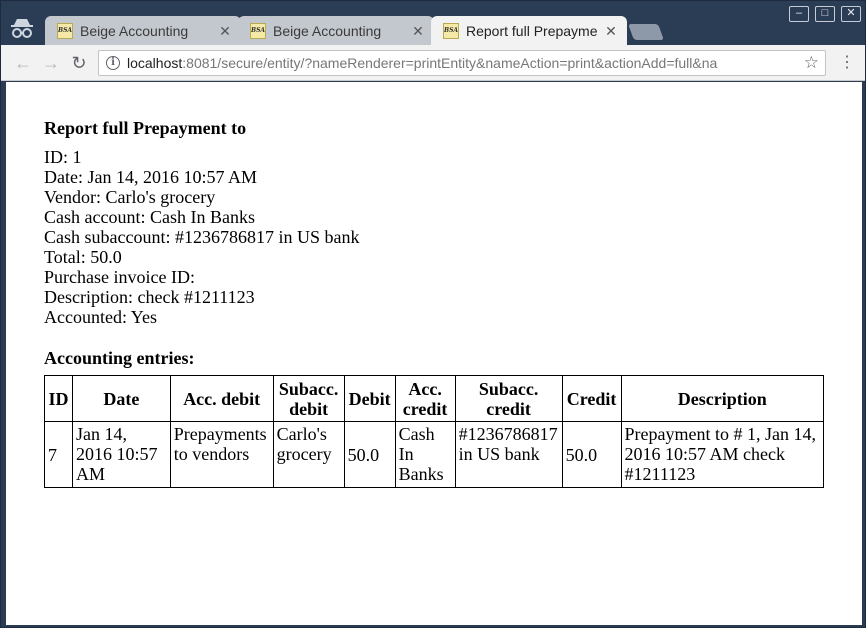 Image resolution: width=866 pixels, height=628 pixels. I want to click on header-id: ID, so click(58, 398).